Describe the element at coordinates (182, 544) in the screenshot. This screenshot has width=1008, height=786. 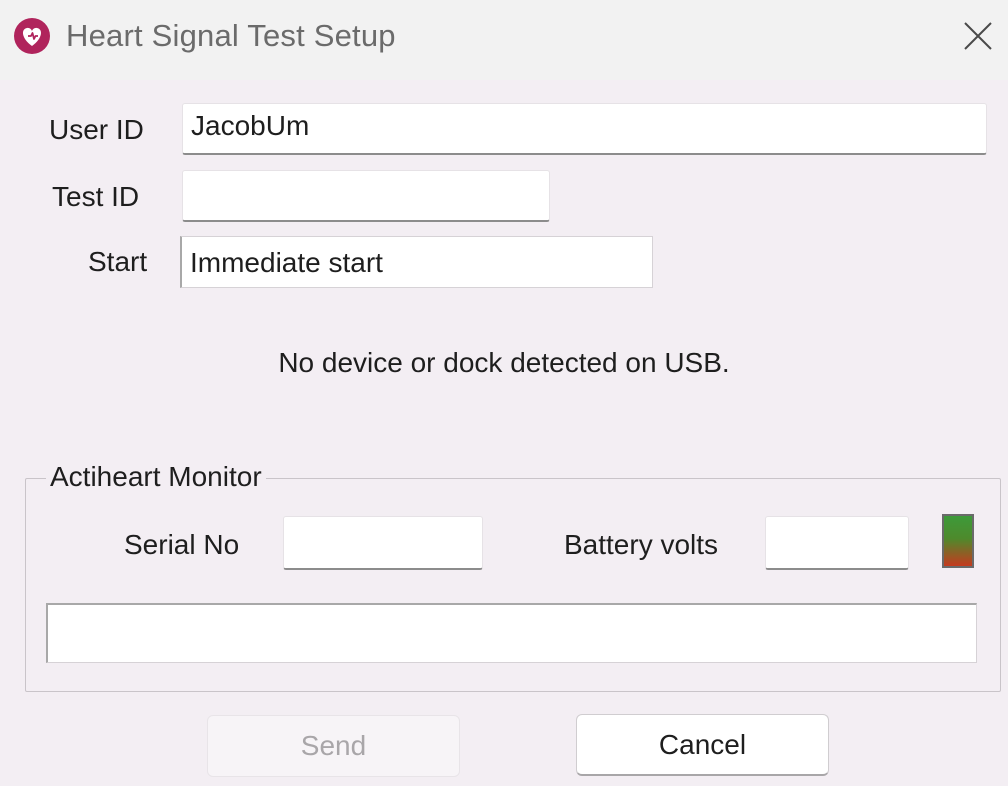
I see `serial-no-label: Serial No` at that location.